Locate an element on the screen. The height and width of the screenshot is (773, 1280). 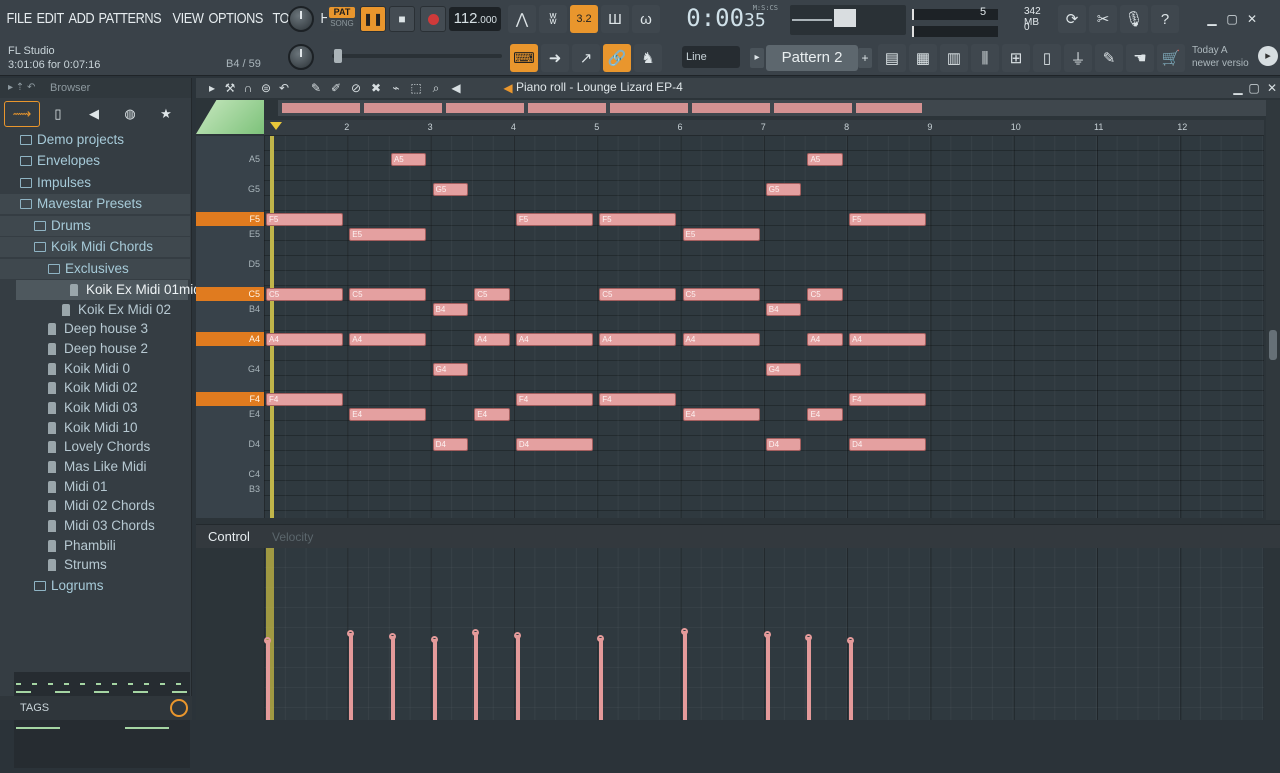
note: A5 is located at coordinates (825, 159).